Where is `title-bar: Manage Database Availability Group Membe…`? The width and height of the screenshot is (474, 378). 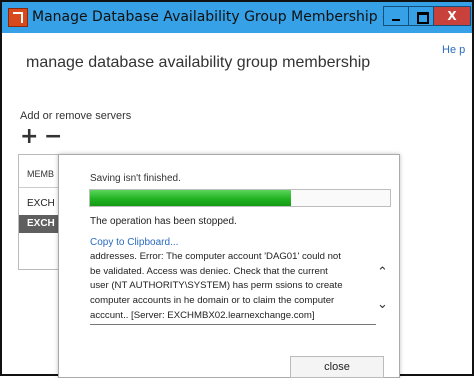
title-bar: Manage Database Availability Group Membe… is located at coordinates (237, 17).